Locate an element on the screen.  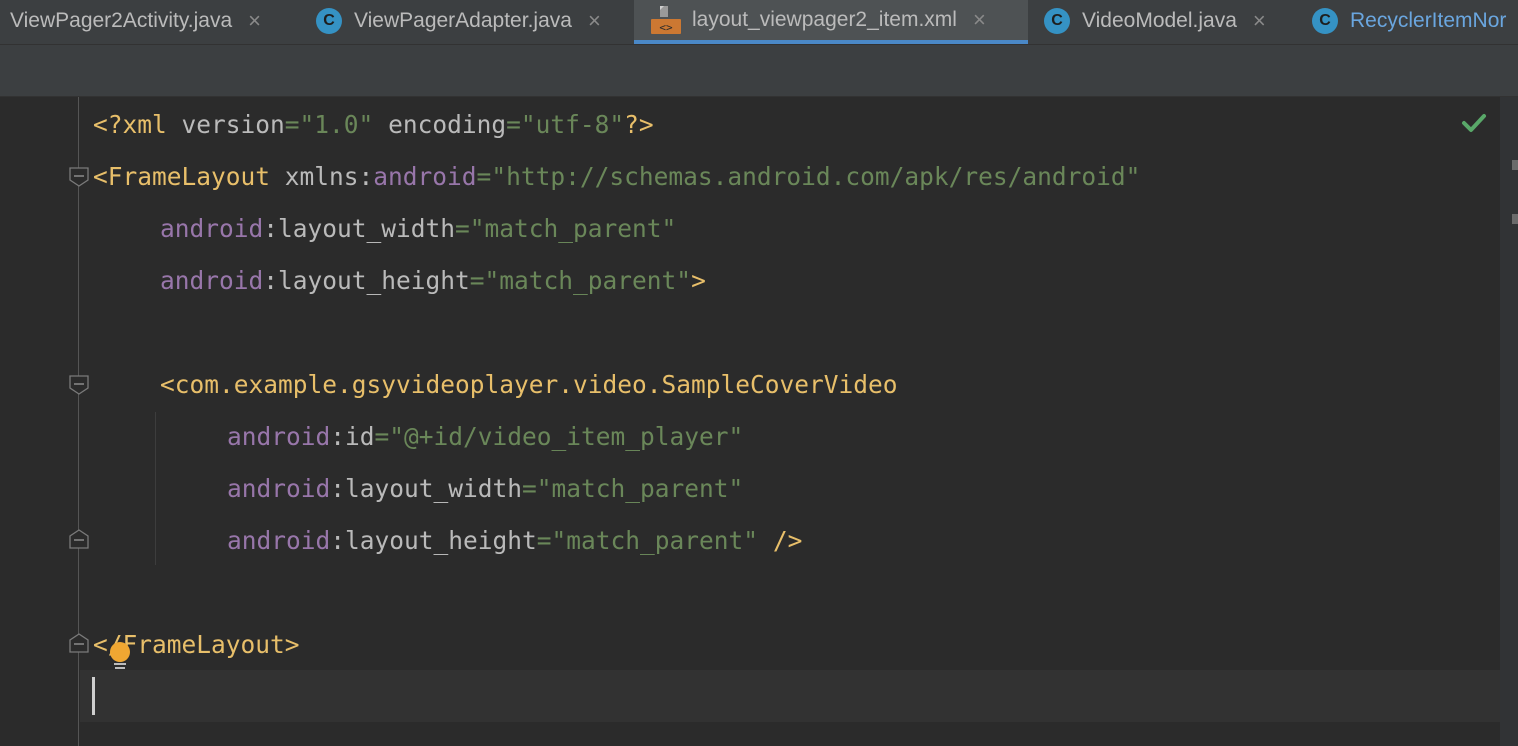
current-line-highlight is located at coordinates (790, 696).